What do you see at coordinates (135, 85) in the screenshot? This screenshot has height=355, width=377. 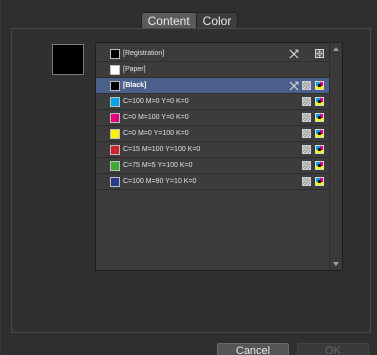 I see `swatch-label: [Black]` at bounding box center [135, 85].